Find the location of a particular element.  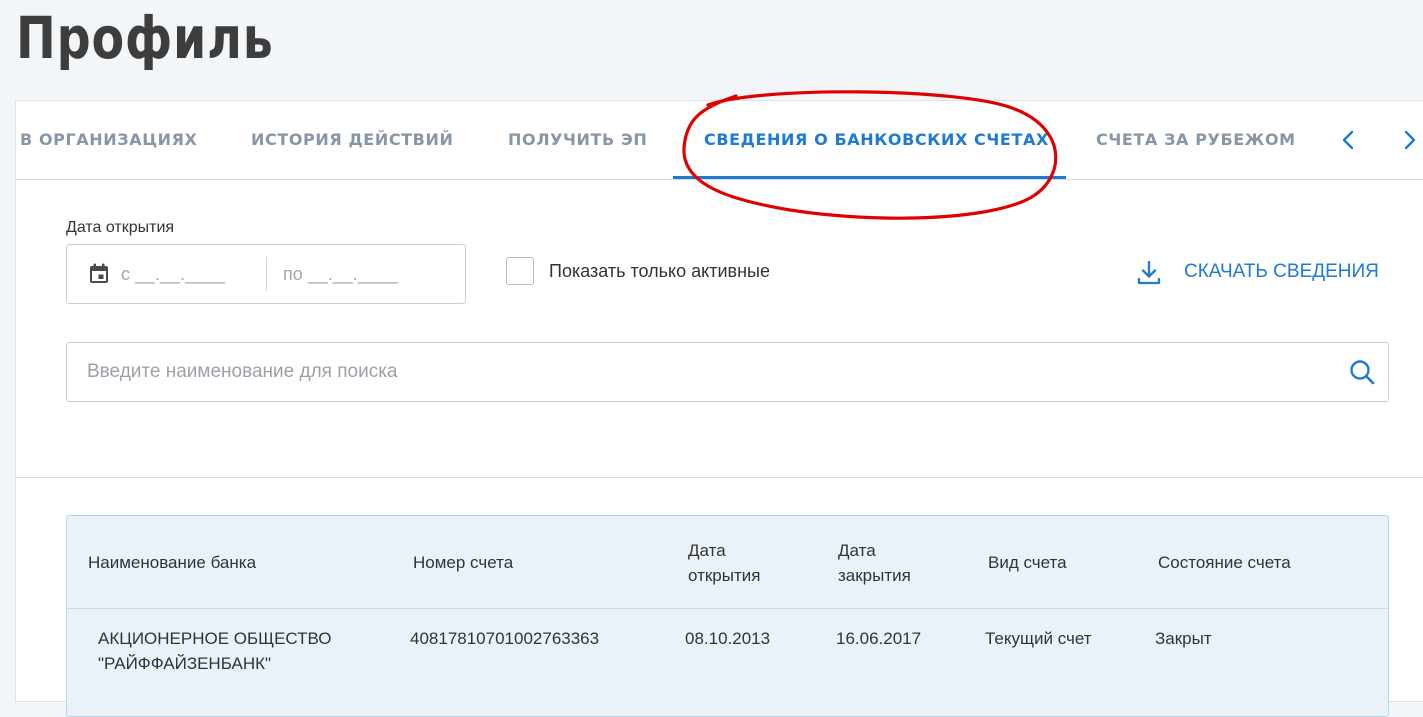

date-filter-label: Дата открытия is located at coordinates (120, 227).